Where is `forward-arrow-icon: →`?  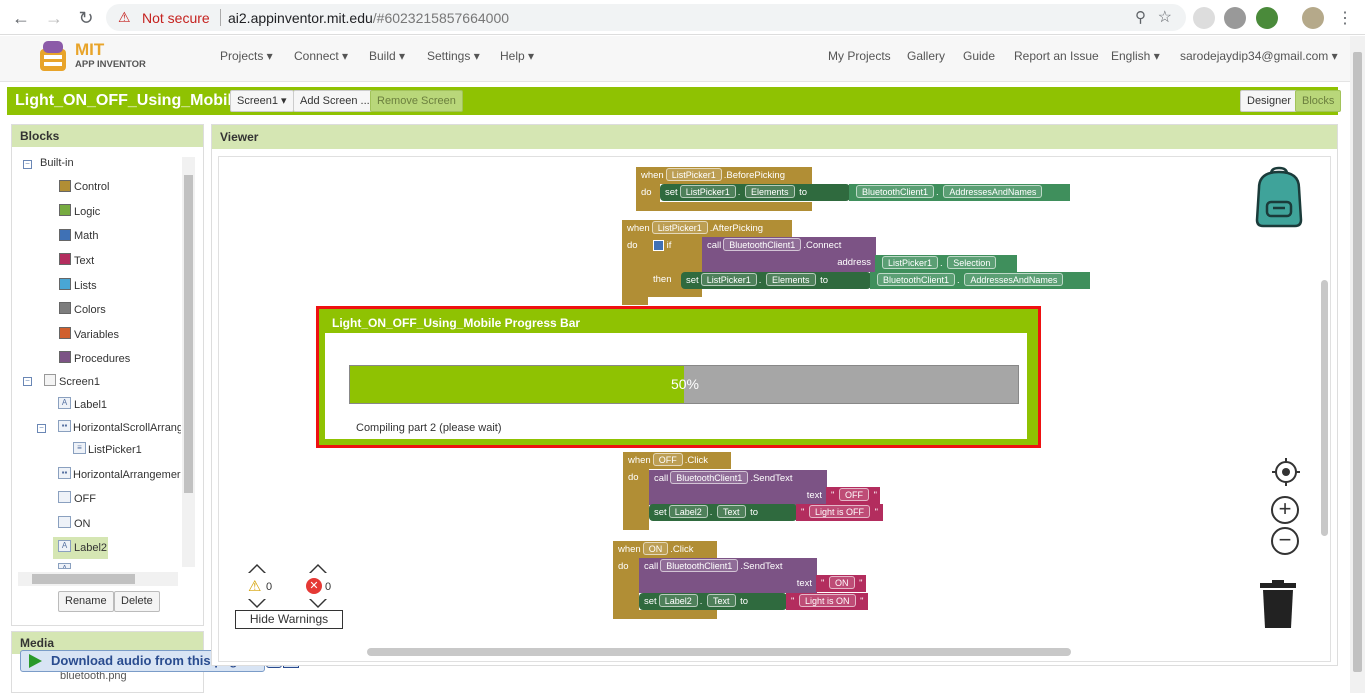
forward-arrow-icon: → is located at coordinates (54, 18).